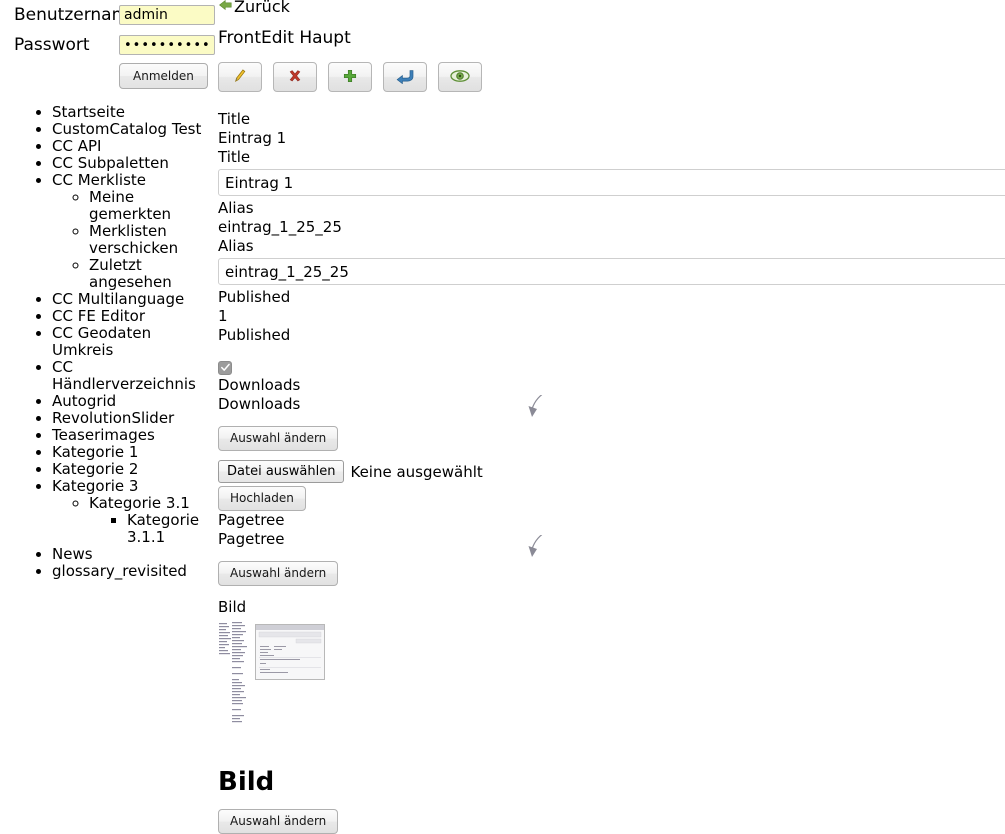 The height and width of the screenshot is (834, 1005). What do you see at coordinates (139, 503) in the screenshot?
I see `nav-label: Kategorie 3.1` at bounding box center [139, 503].